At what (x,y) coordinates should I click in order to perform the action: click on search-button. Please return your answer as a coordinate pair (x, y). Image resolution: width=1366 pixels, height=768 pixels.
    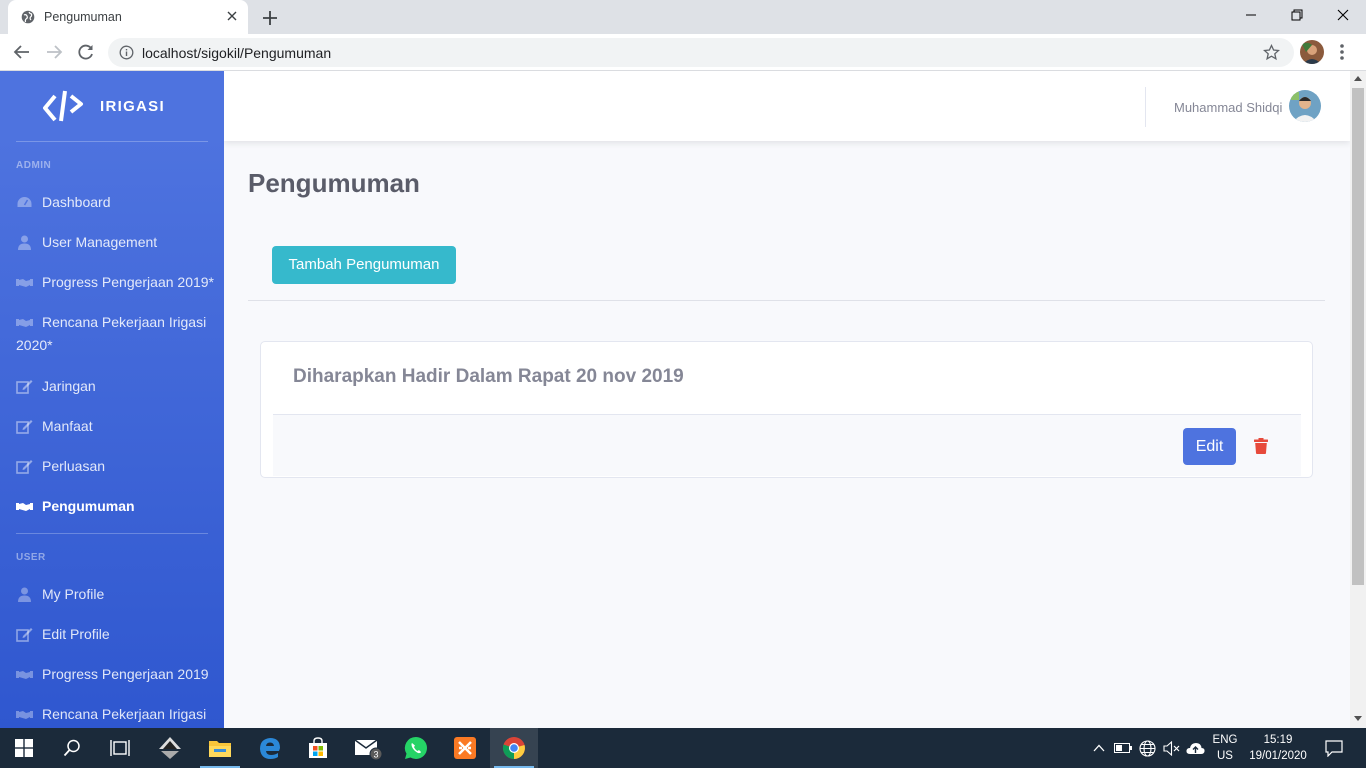
    Looking at the image, I should click on (72, 748).